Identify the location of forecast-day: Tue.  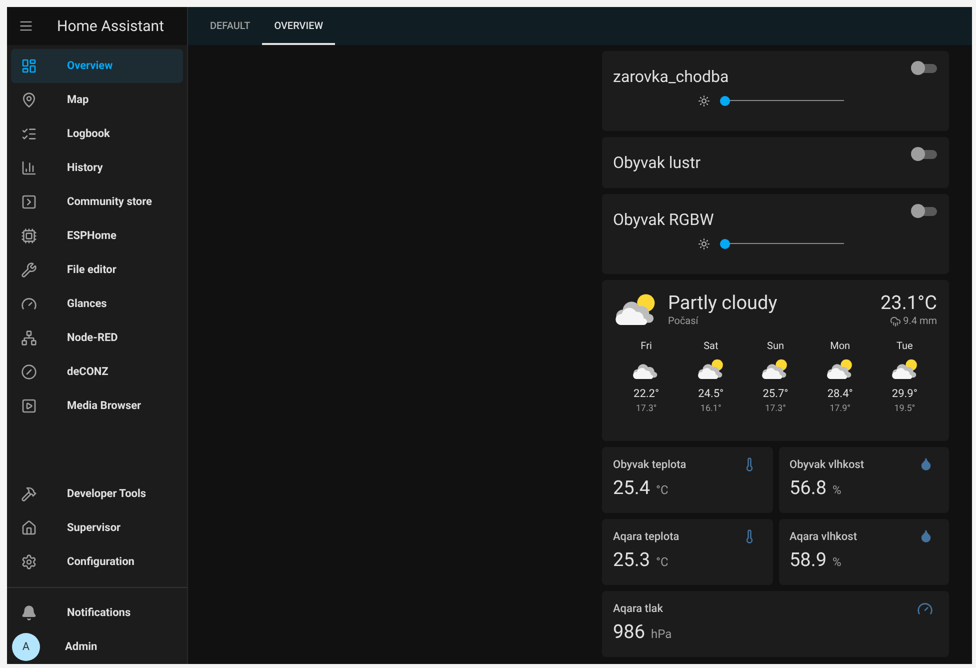
(904, 346).